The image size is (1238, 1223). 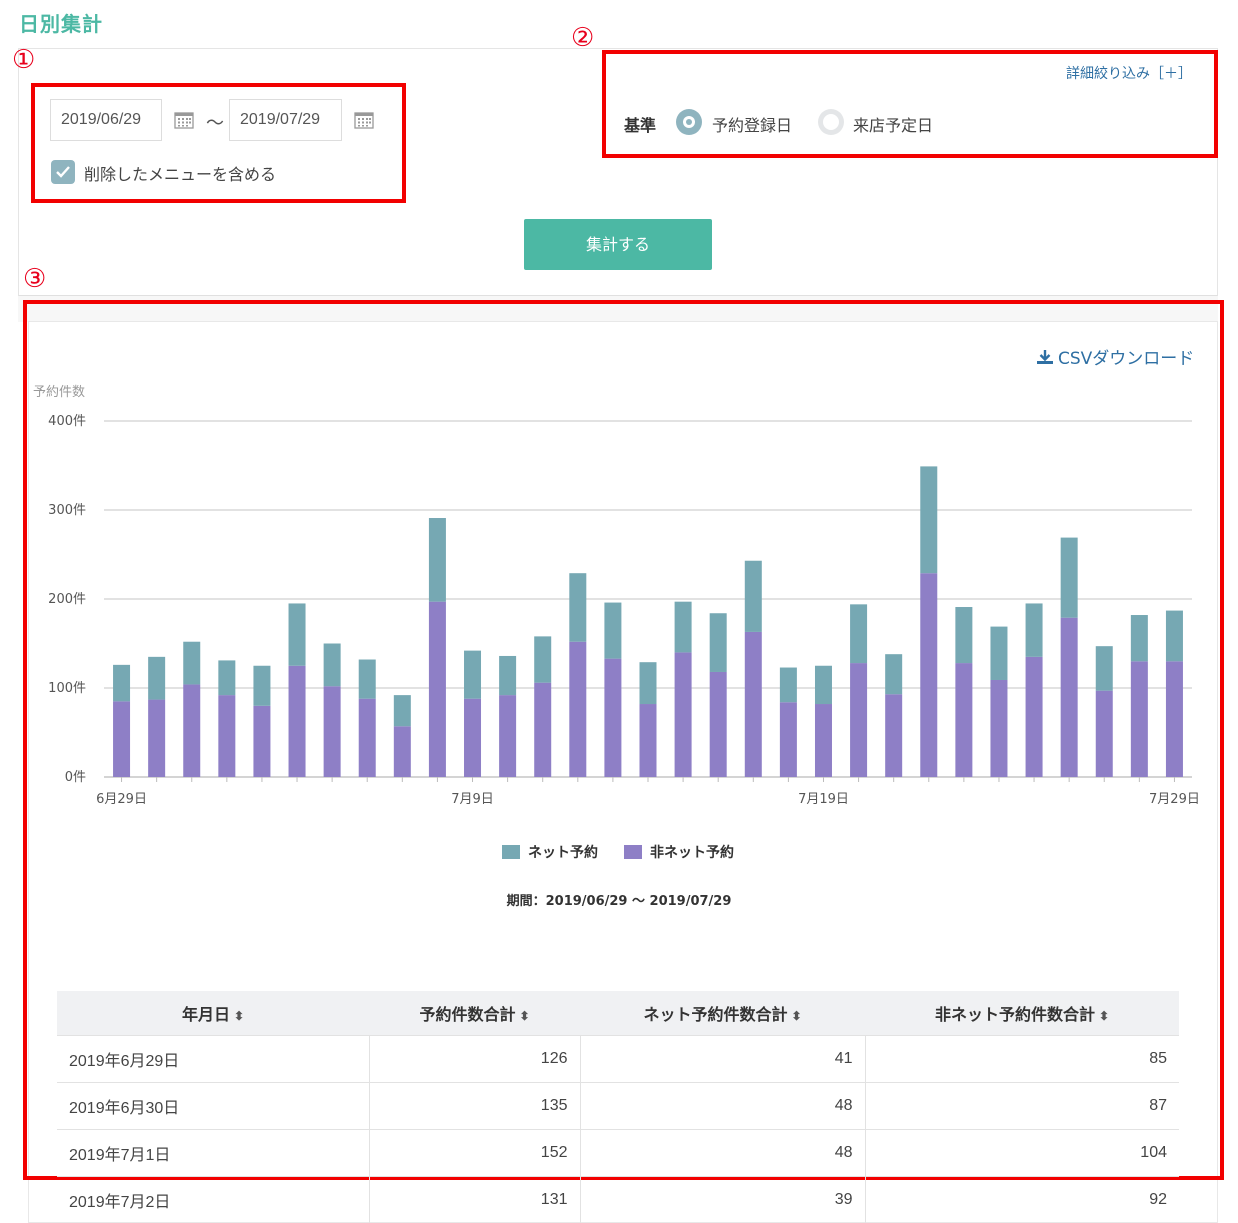 What do you see at coordinates (106, 120) in the screenshot?
I see `date-from-input: 2019/06/29` at bounding box center [106, 120].